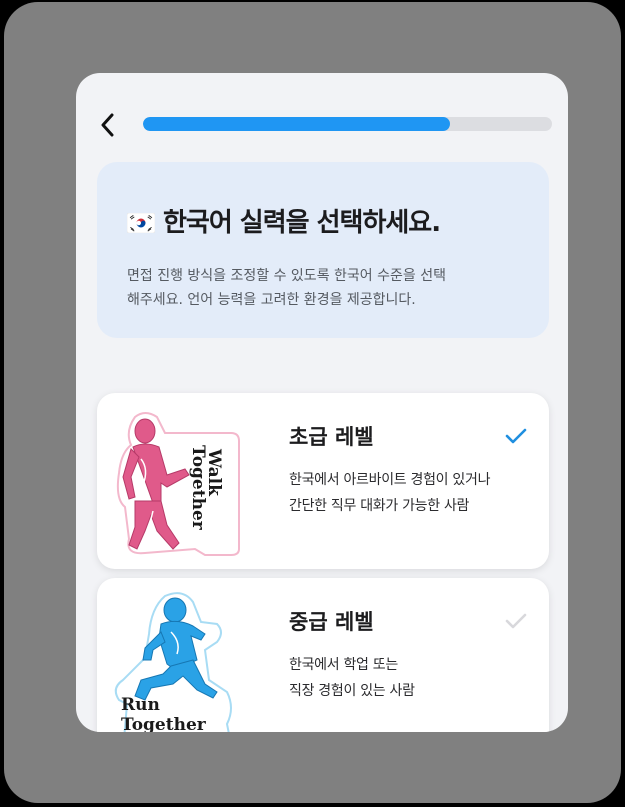 Image resolution: width=625 pixels, height=807 pixels. I want to click on title-text: 한국어 실력을 선택하세요., so click(302, 223).